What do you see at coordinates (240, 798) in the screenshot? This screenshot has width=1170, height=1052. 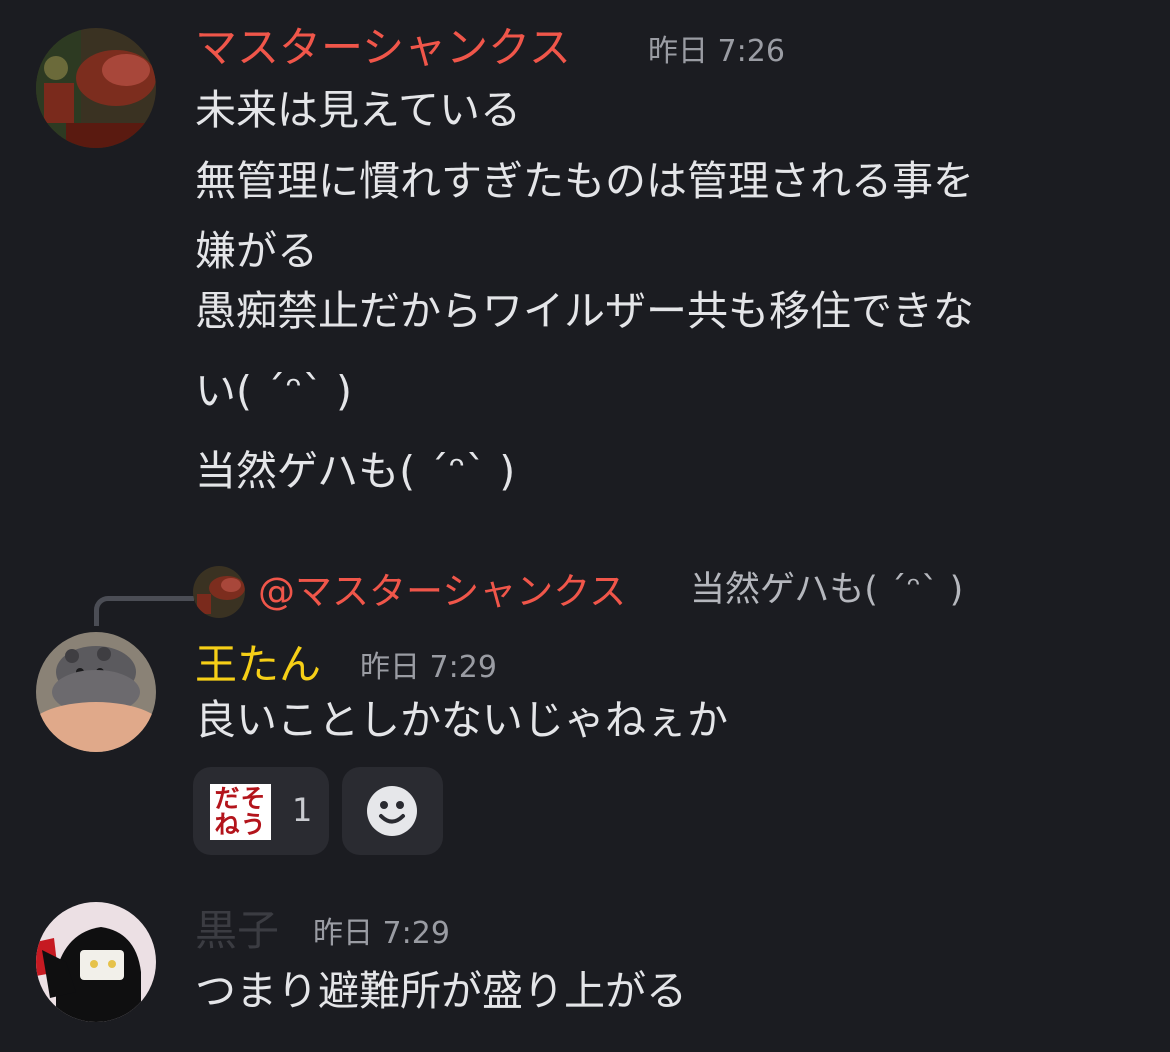 I see `emoji-text-top: だそ` at bounding box center [240, 798].